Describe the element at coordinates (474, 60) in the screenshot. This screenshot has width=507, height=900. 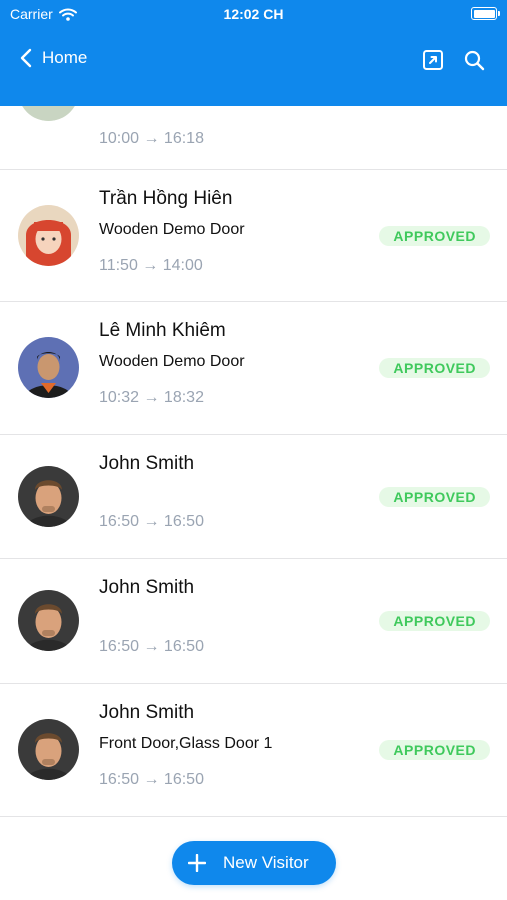
I see `search-icon` at that location.